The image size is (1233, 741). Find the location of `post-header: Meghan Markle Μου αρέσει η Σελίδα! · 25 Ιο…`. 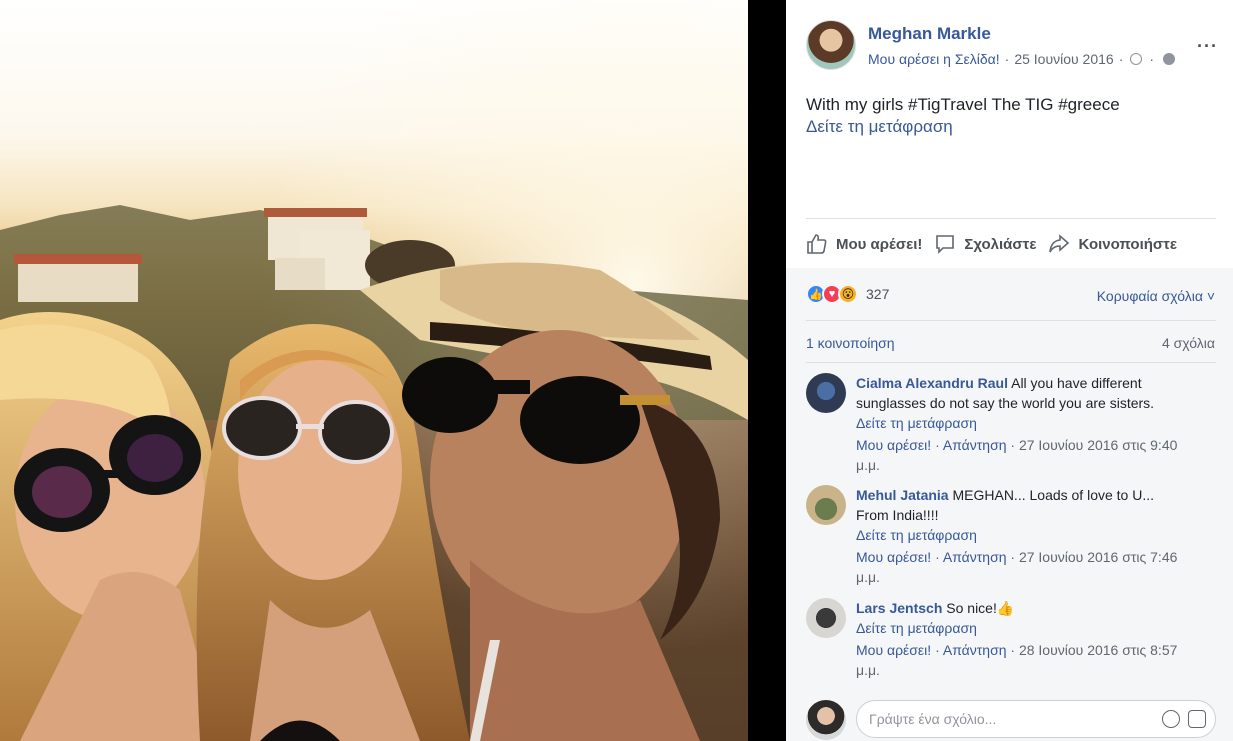

post-header: Meghan Markle Μου αρέσει η Σελίδα! · 25 Ιο… is located at coordinates (1012, 48).